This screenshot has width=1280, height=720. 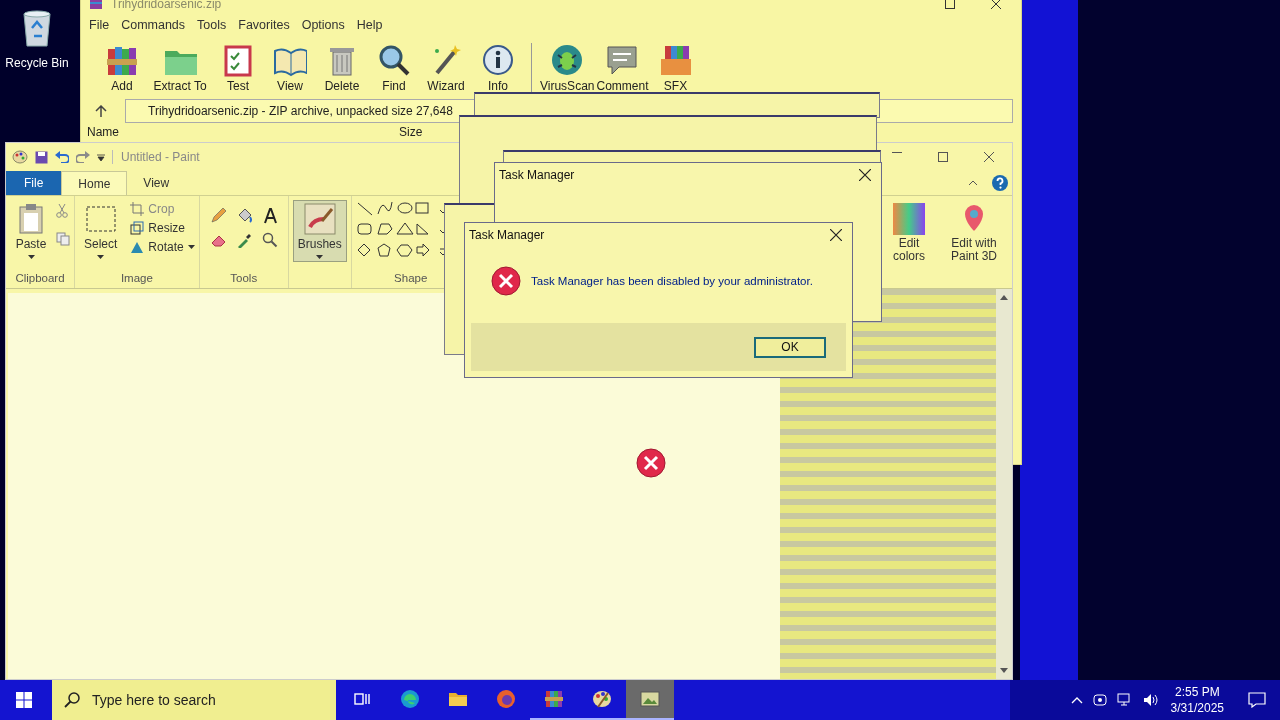 I want to click on toolbar-button: Info, so click(x=498, y=68).